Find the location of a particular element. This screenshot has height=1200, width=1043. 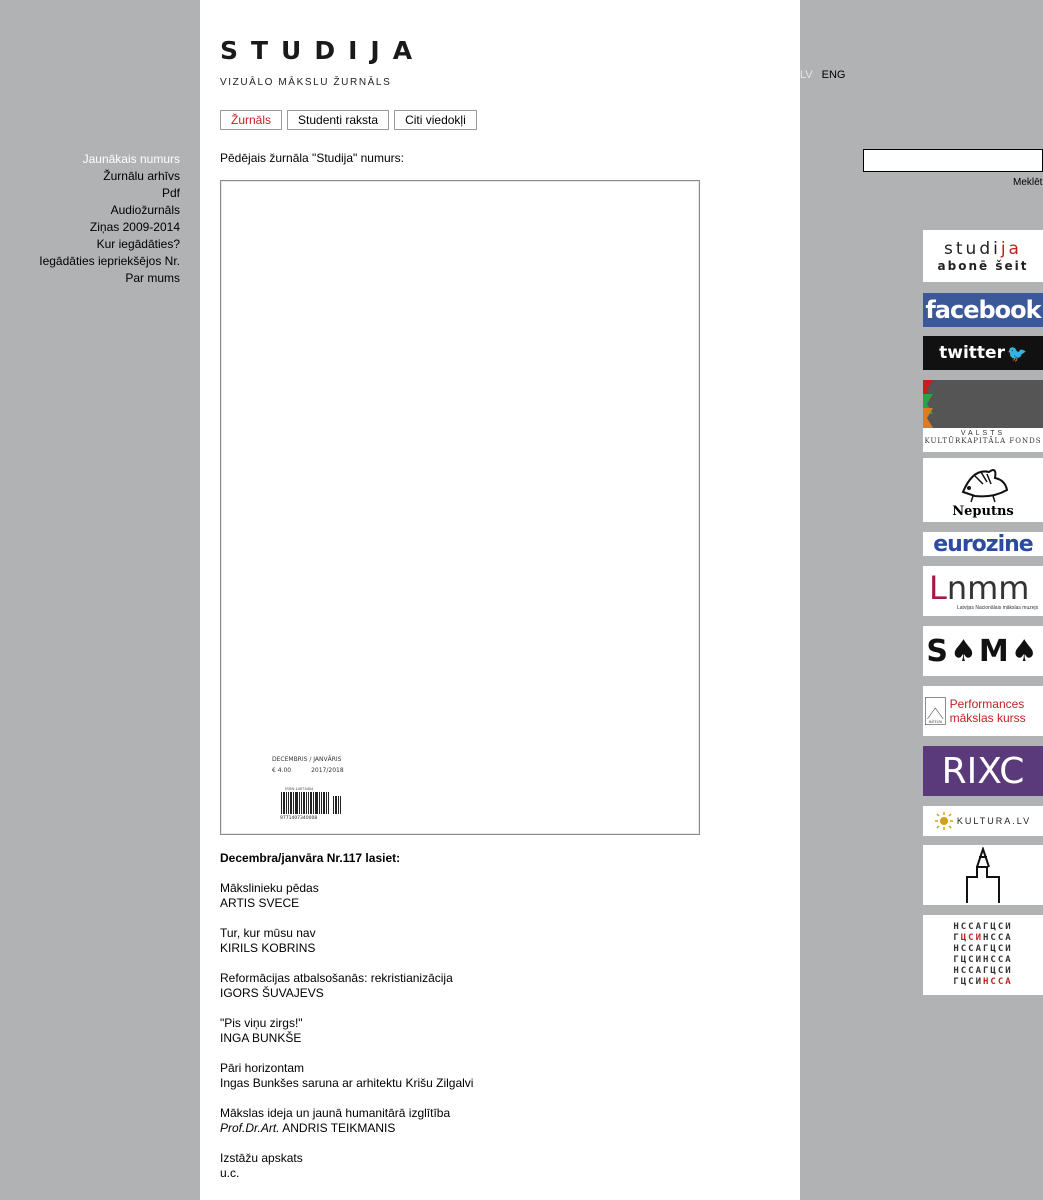

mtelpa-text: Performances mākslas kurss is located at coordinates (987, 711).